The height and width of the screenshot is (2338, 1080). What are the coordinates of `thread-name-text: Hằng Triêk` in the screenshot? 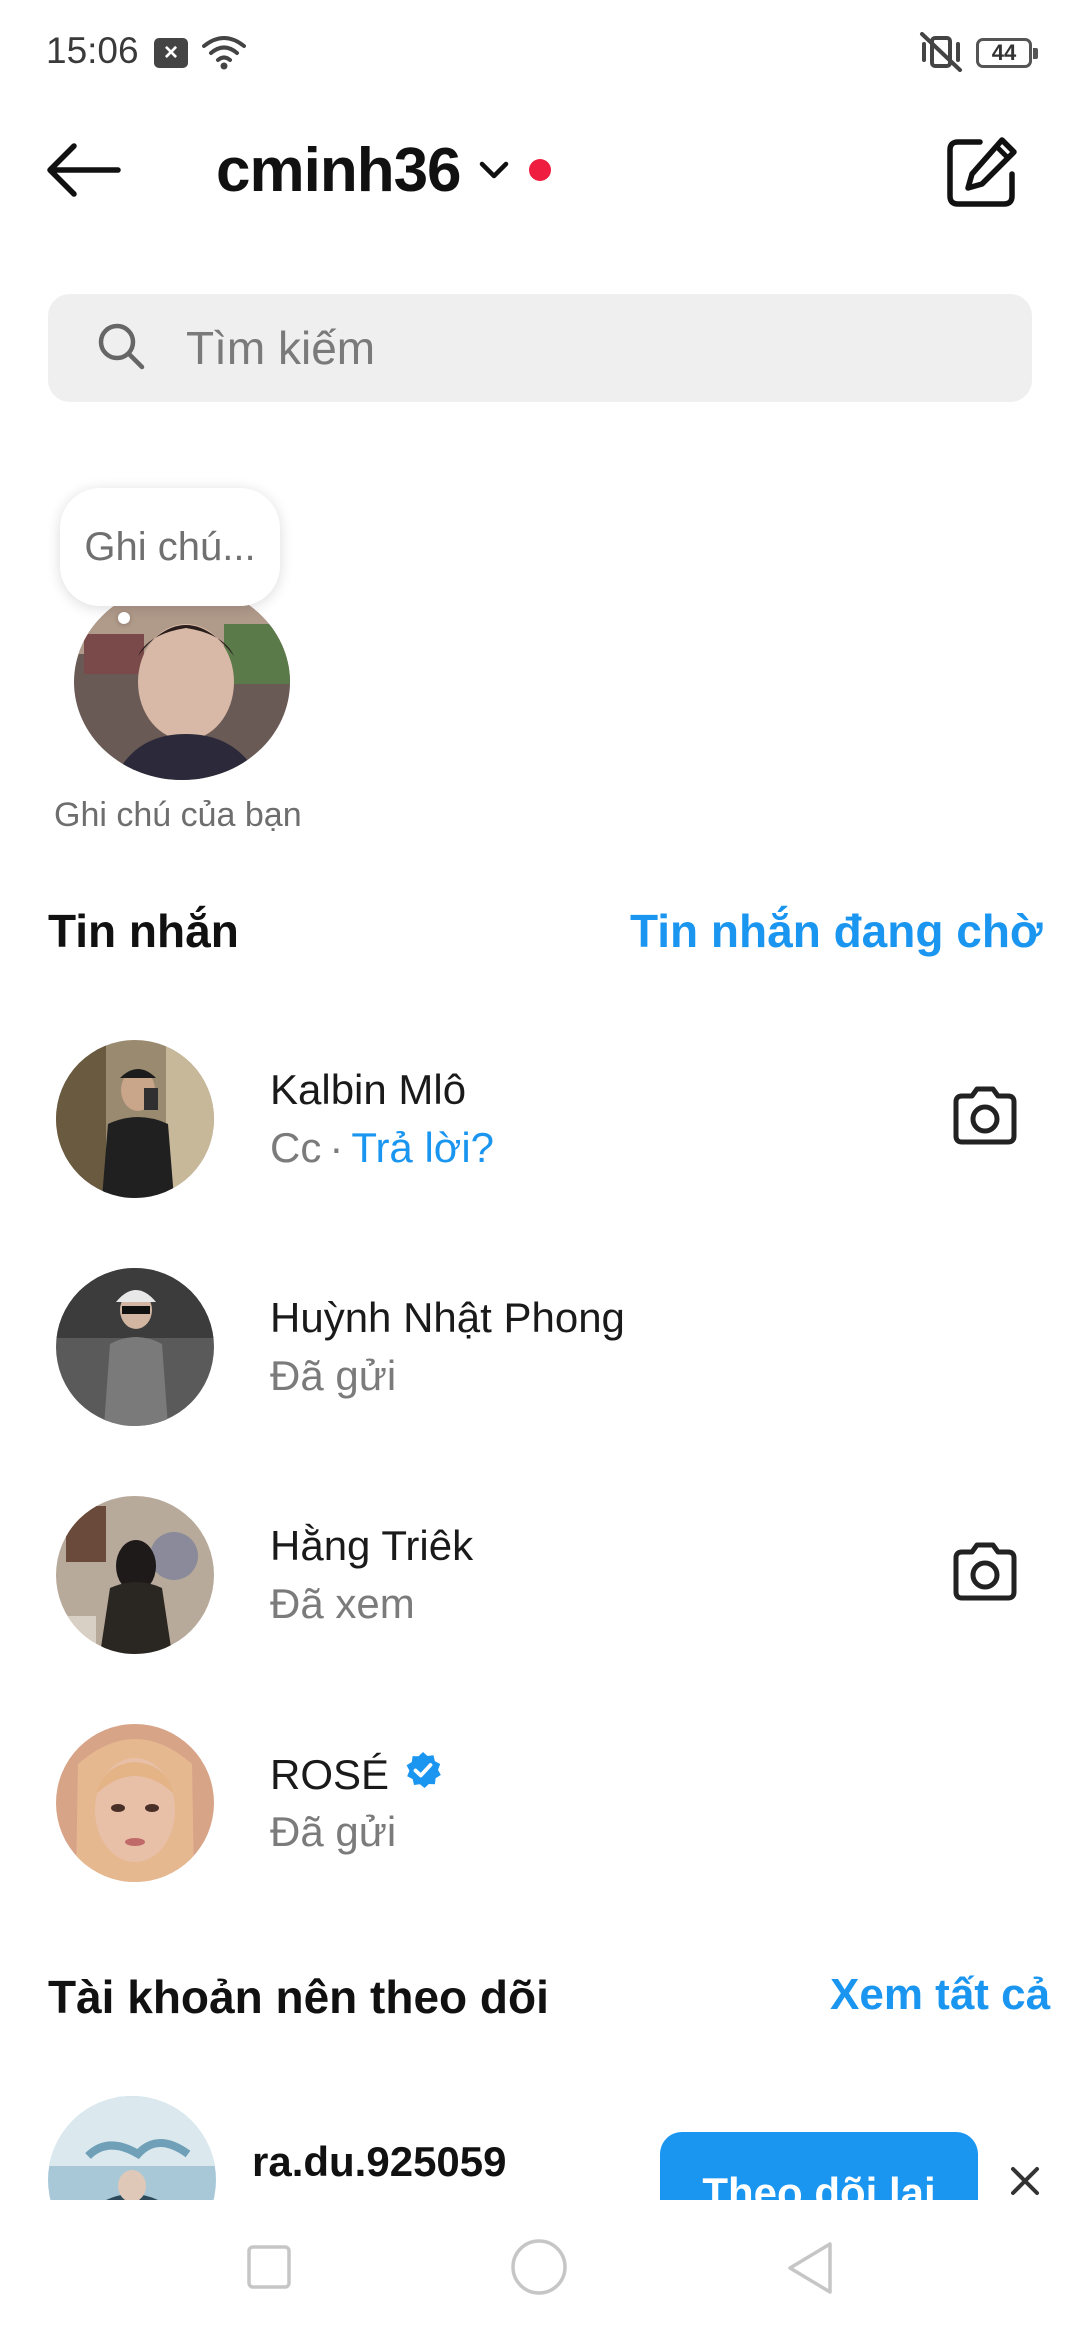 It's located at (372, 1545).